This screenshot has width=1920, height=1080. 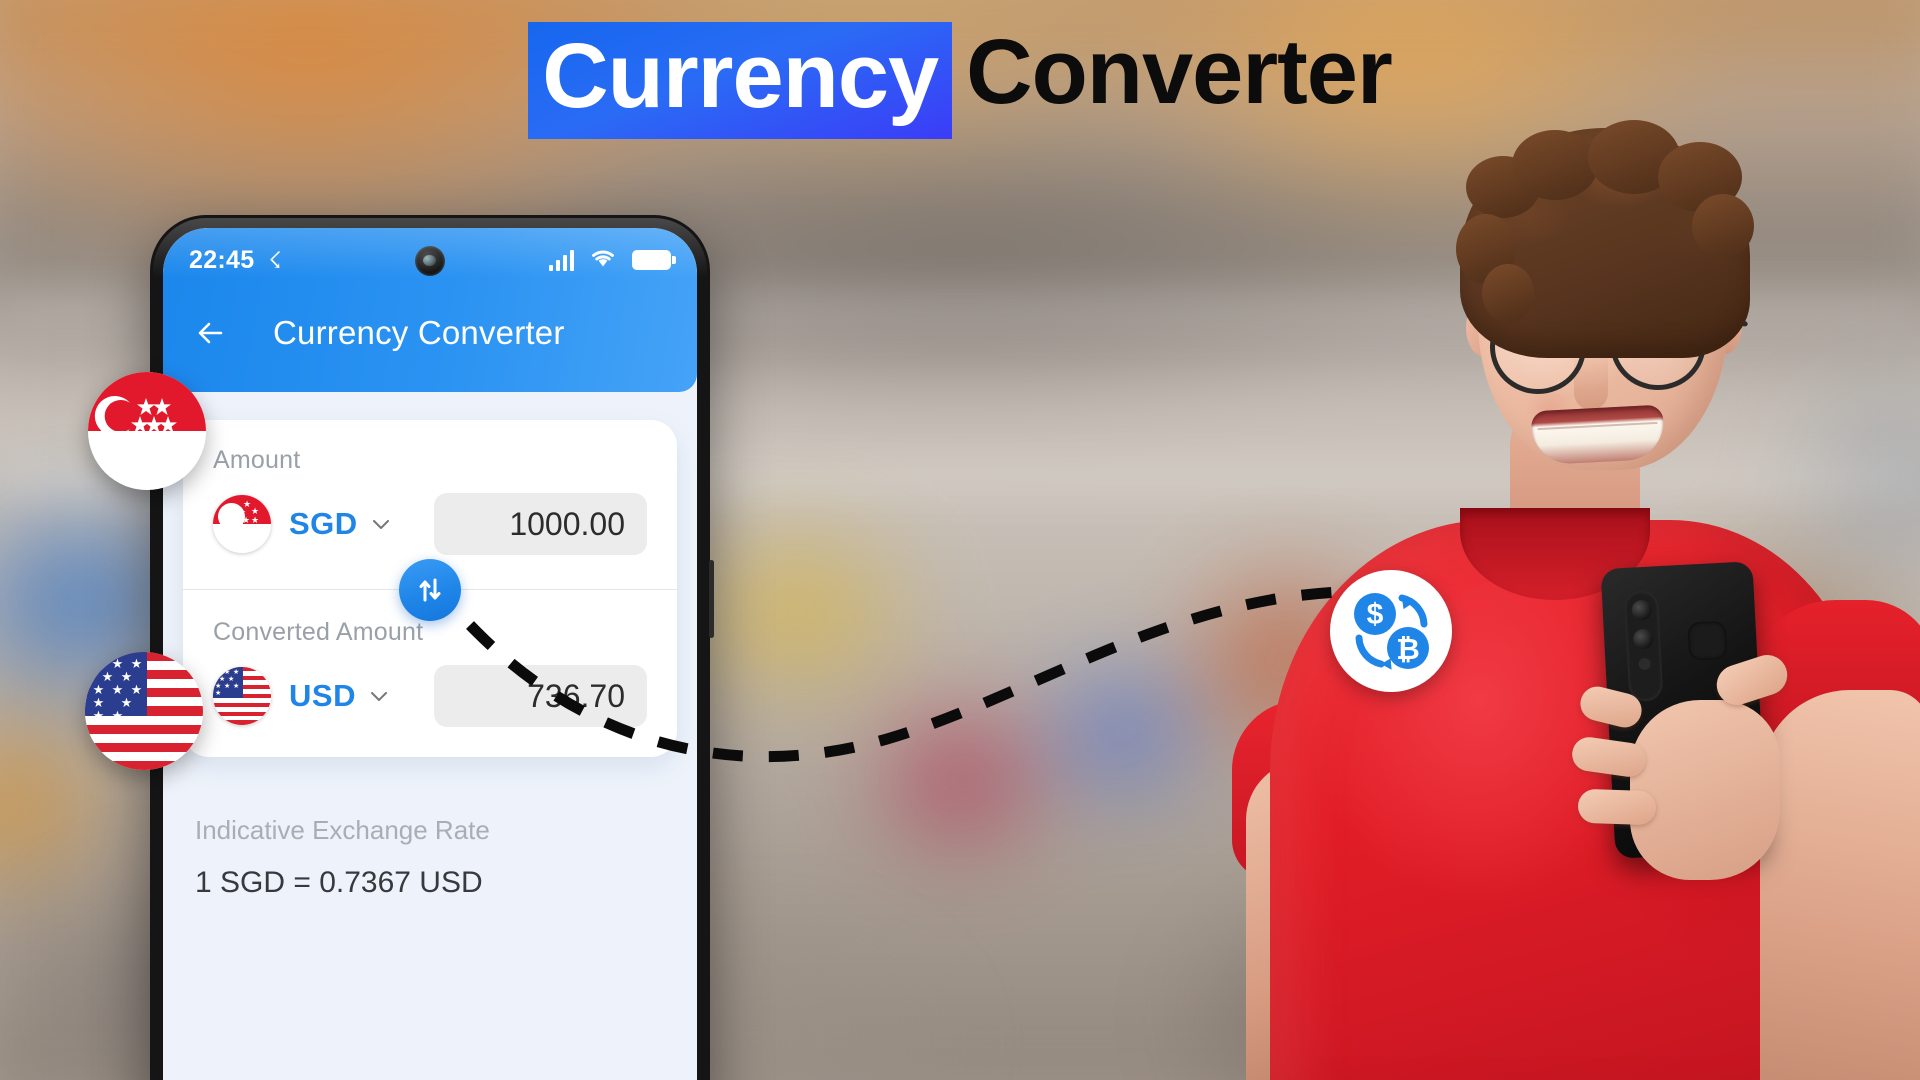 What do you see at coordinates (144, 711) in the screenshot?
I see `united-states-flag-badge: ★ ★ ★ ★ ★ ★ ★ ★ ★ ★ ★ ★` at bounding box center [144, 711].